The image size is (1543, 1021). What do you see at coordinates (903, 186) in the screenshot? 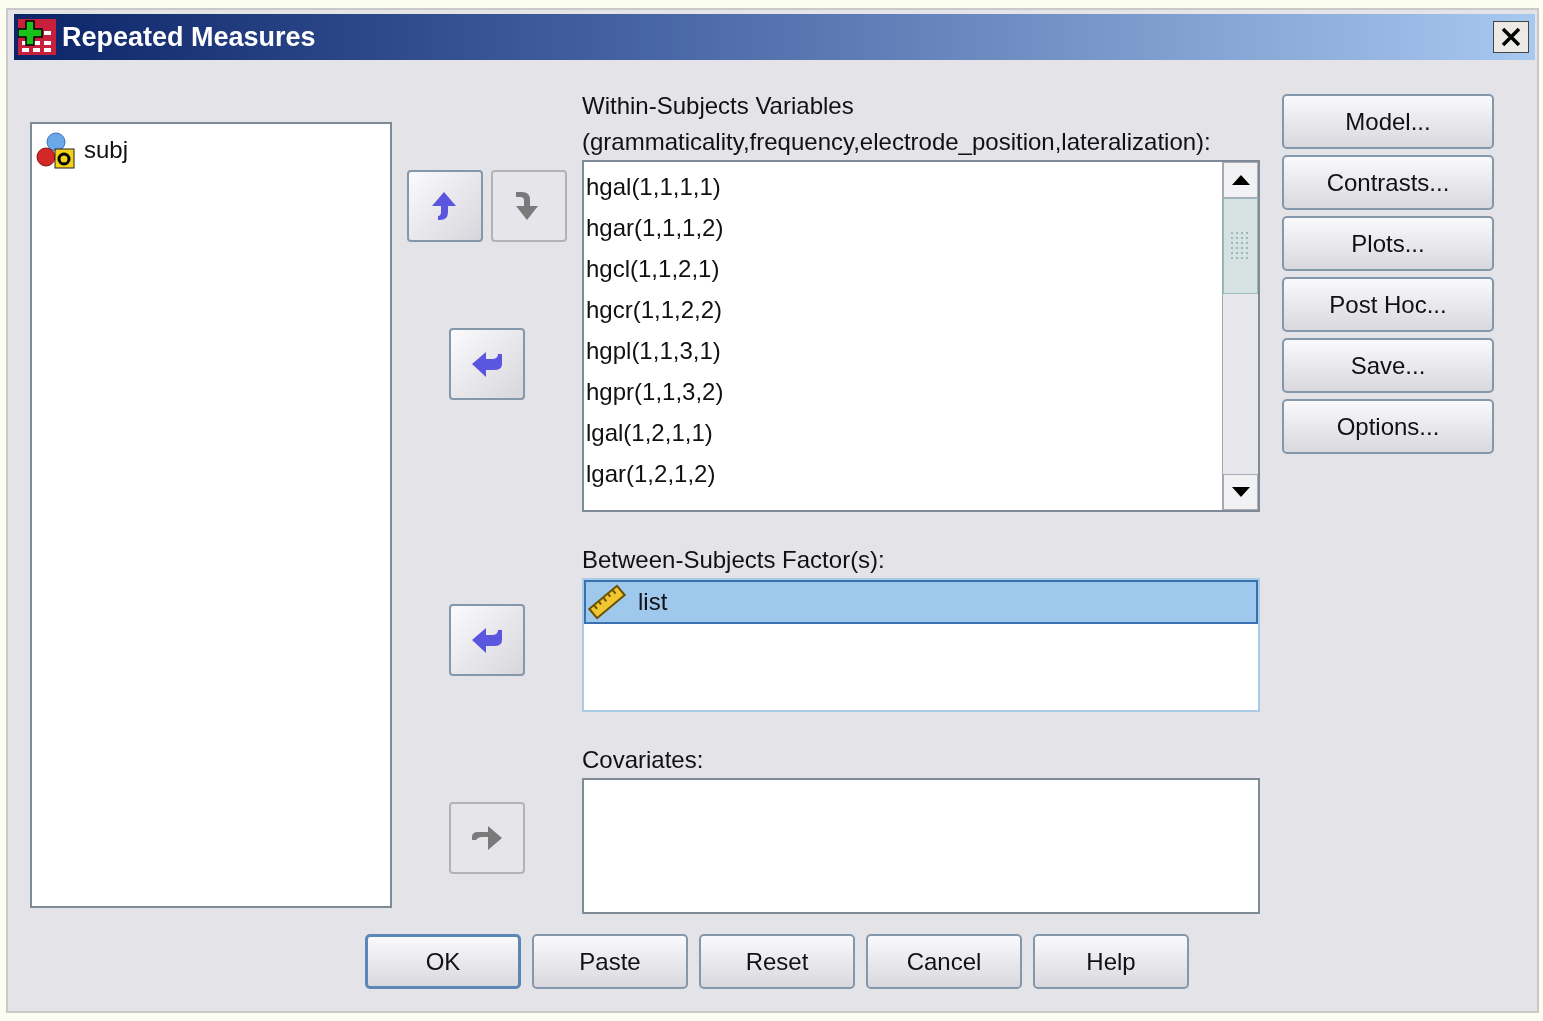
I see `list-item: hgal(1,1,1,1)` at bounding box center [903, 186].